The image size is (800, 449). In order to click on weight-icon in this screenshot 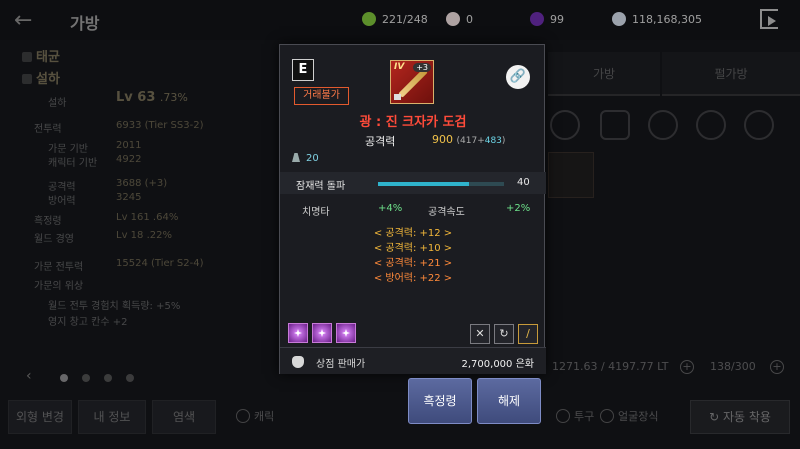, I will do `click(296, 157)`.